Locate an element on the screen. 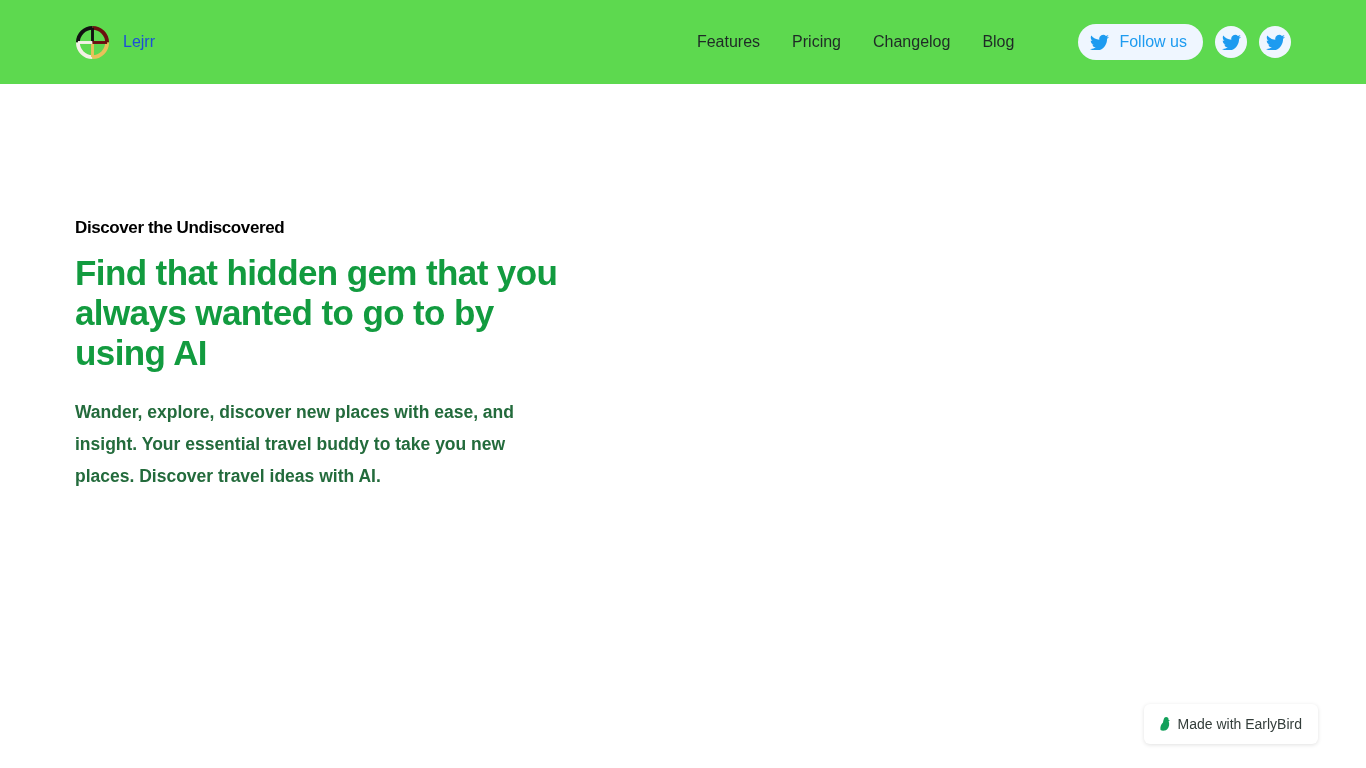 This screenshot has width=1366, height=768. made-with-badge: Made with EarlyBird is located at coordinates (1230, 724).